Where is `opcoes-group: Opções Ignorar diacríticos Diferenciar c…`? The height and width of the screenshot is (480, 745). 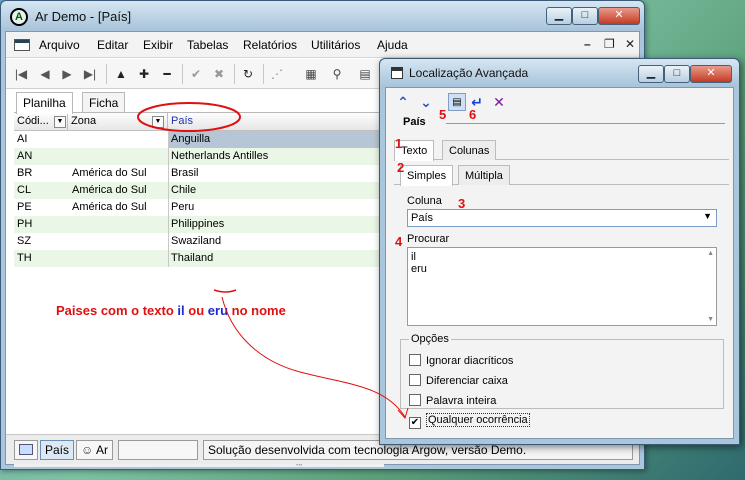 opcoes-group: Opções Ignorar diacríticos Diferenciar c… is located at coordinates (562, 381).